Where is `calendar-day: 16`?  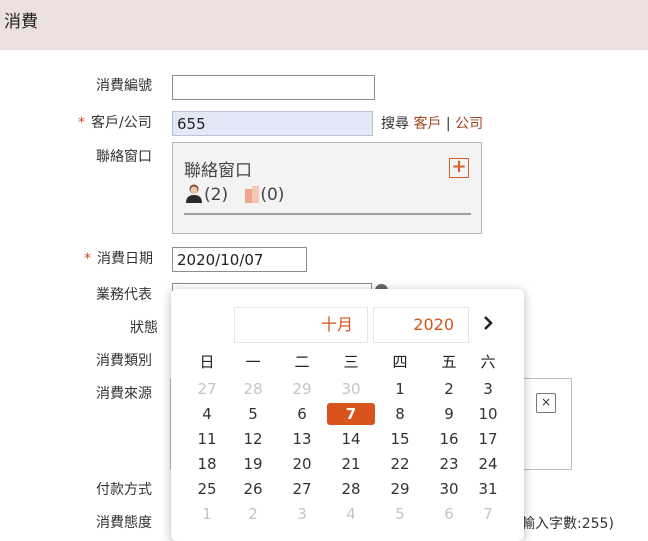 calendar-day: 16 is located at coordinates (449, 439).